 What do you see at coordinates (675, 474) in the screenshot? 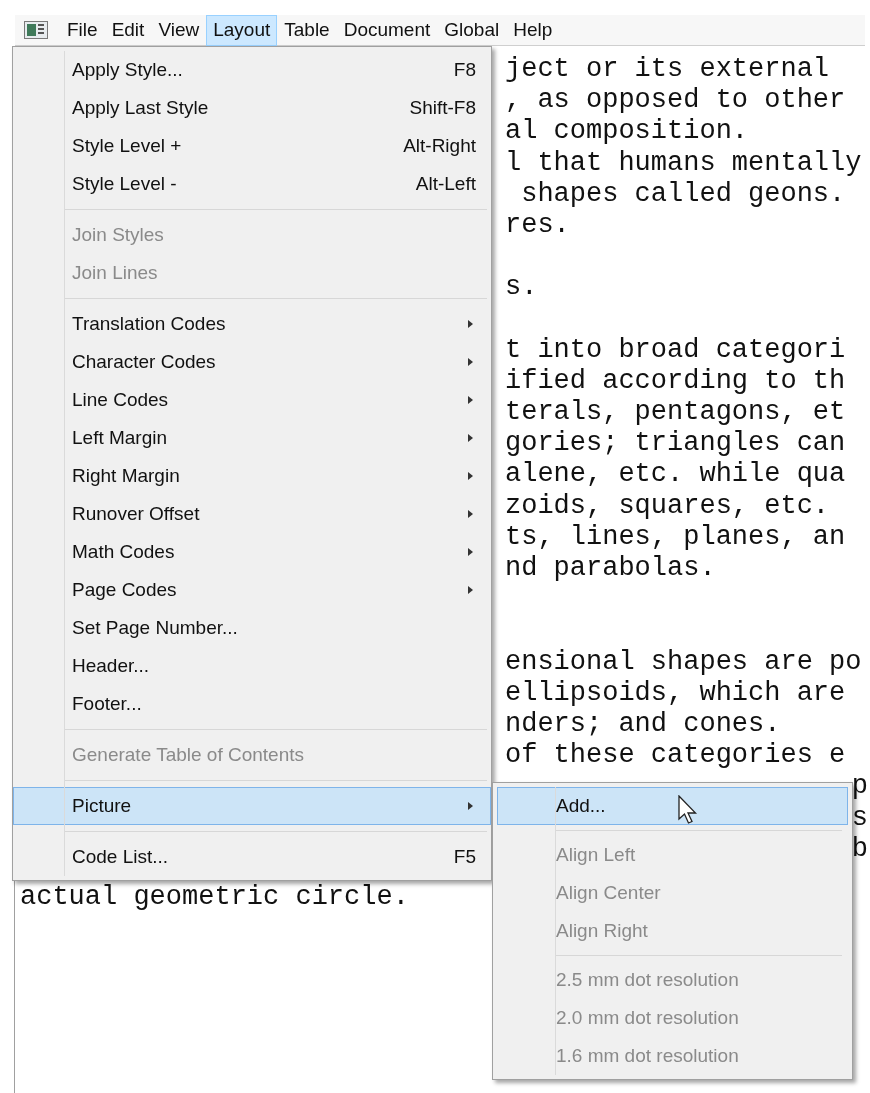
I see `document-text-line: alene, etc. while qua` at bounding box center [675, 474].